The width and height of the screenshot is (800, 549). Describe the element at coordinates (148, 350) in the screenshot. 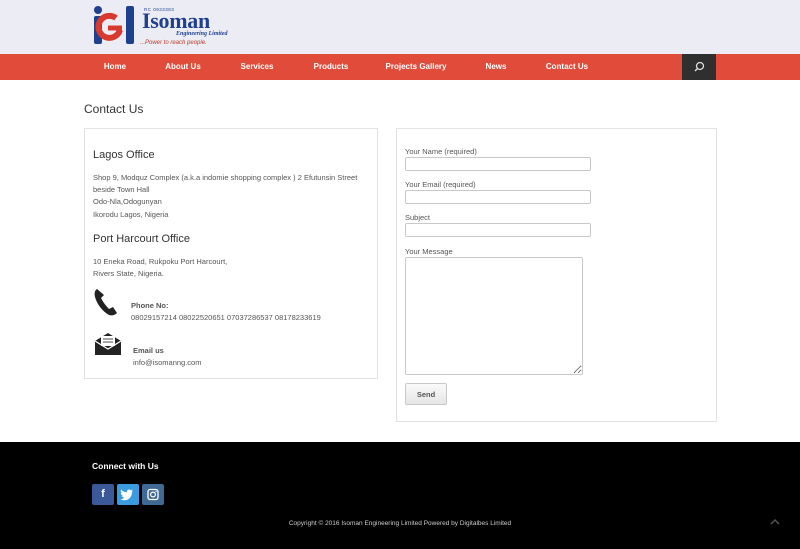

I see `email-label: Email us` at that location.